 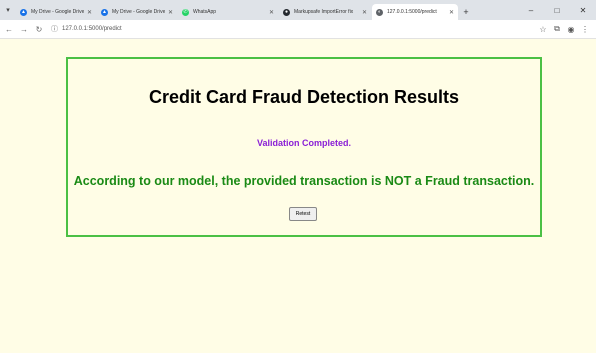 I want to click on close-window-icon: ✕, so click(x=583, y=10).